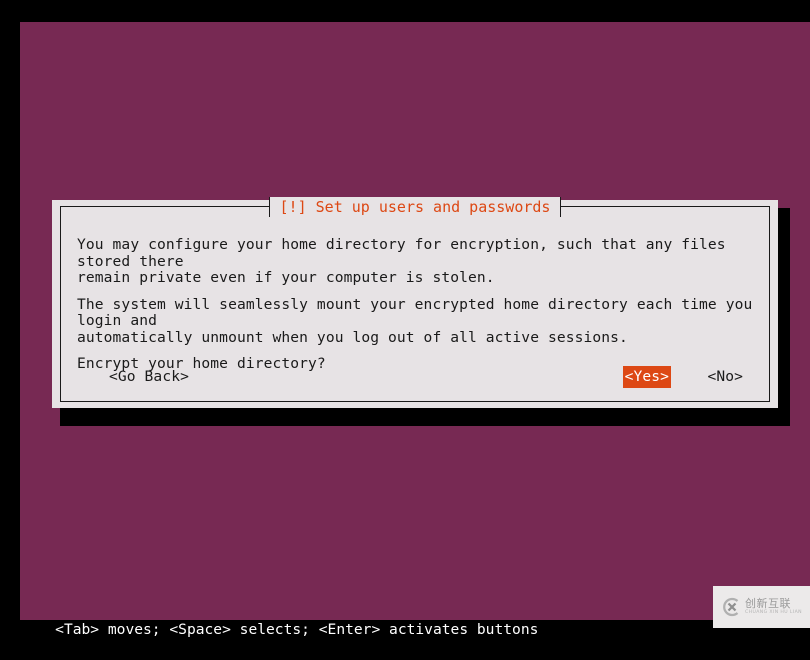 This screenshot has width=810, height=660. I want to click on watermark-chinese: 创新互联, so click(768, 604).